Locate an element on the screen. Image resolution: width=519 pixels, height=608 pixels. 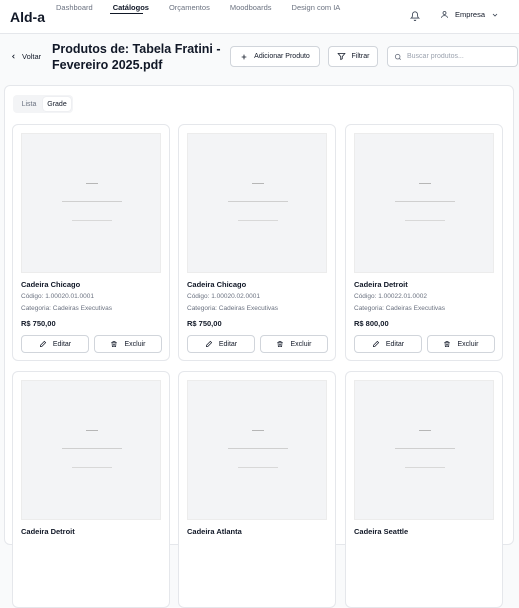
filter-label: Filtrar is located at coordinates (360, 56).